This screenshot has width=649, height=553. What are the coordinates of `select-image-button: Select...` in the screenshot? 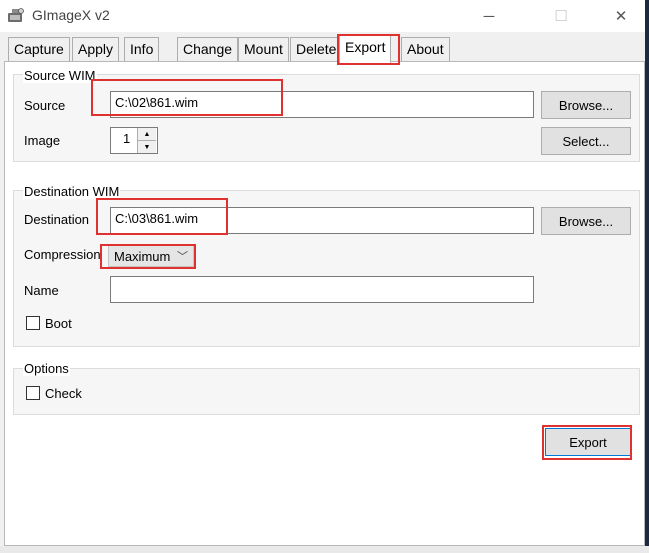 It's located at (586, 141).